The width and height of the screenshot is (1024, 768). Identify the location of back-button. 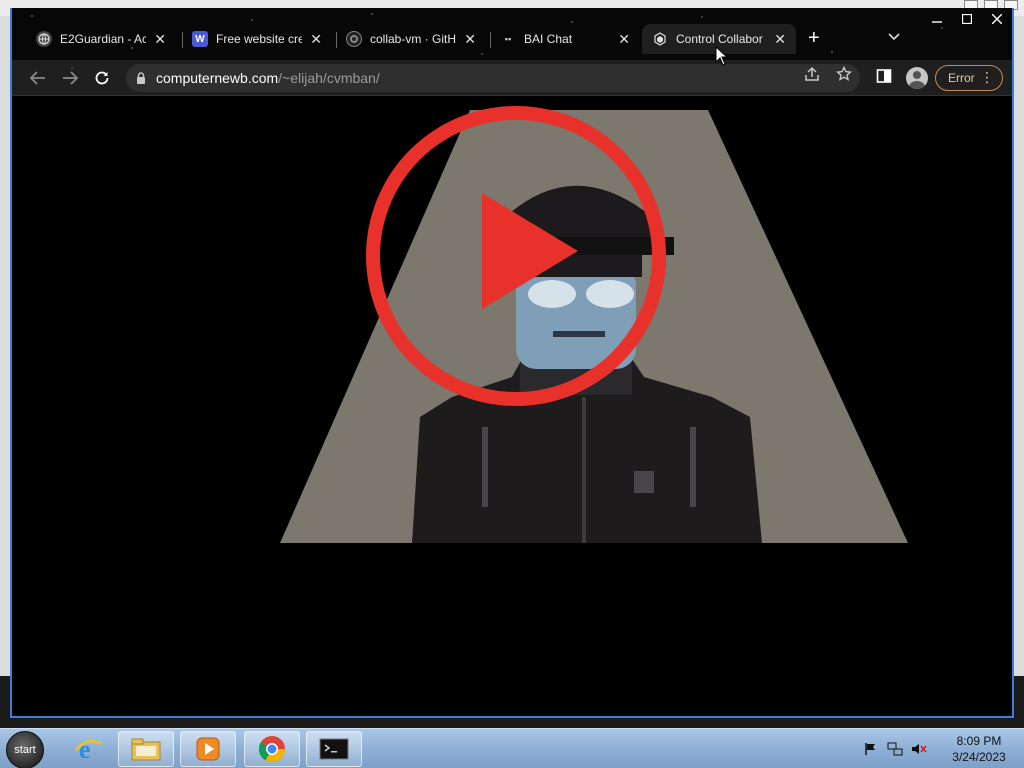
(38, 78).